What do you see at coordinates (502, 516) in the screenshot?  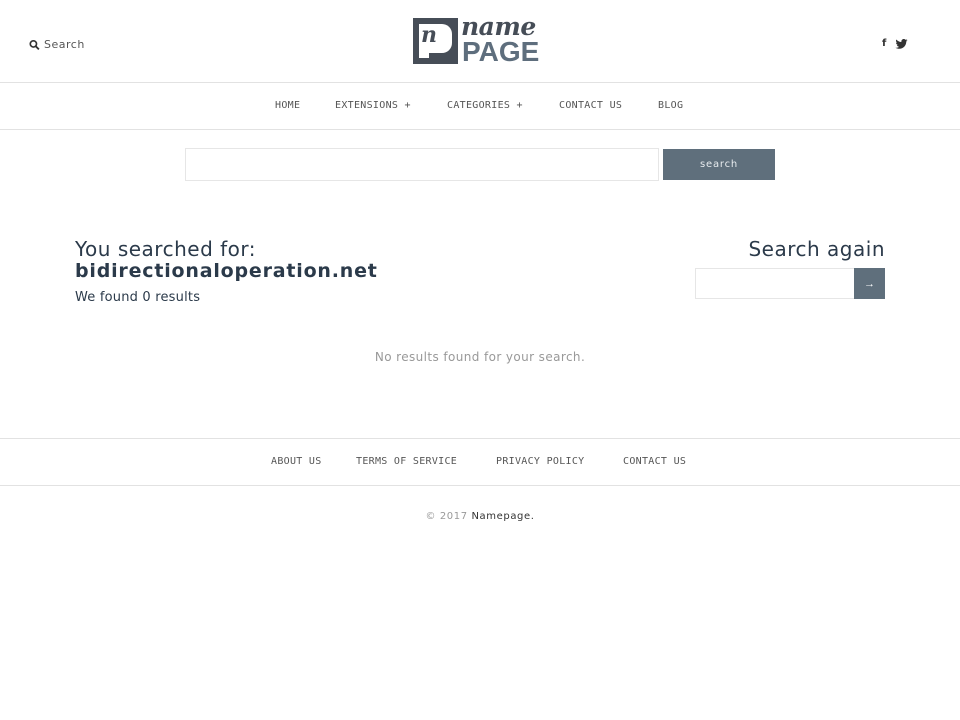 I see `copyright-brand-link: Namepage.` at bounding box center [502, 516].